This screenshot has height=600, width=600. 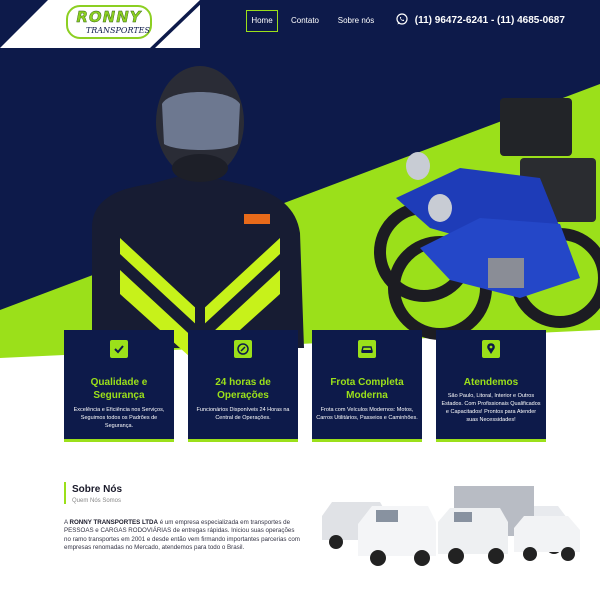 What do you see at coordinates (489, 20) in the screenshot?
I see `phone-numbers: (11) 96472-6241 - (11) 4685-0687` at bounding box center [489, 20].